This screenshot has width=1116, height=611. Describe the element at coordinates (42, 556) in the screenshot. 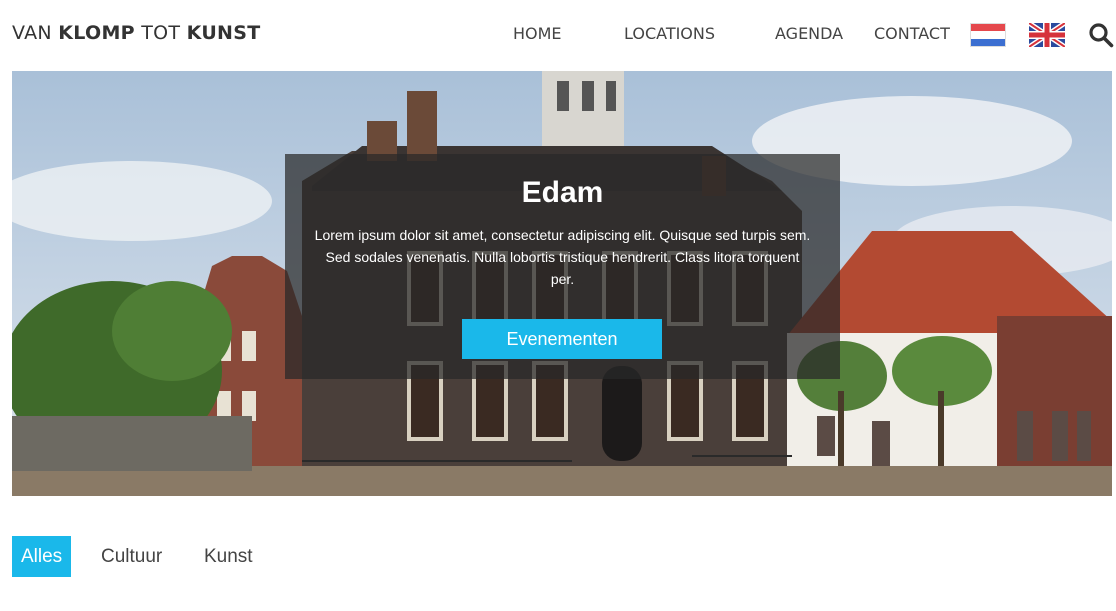

I see `filter-alles: Alles` at that location.